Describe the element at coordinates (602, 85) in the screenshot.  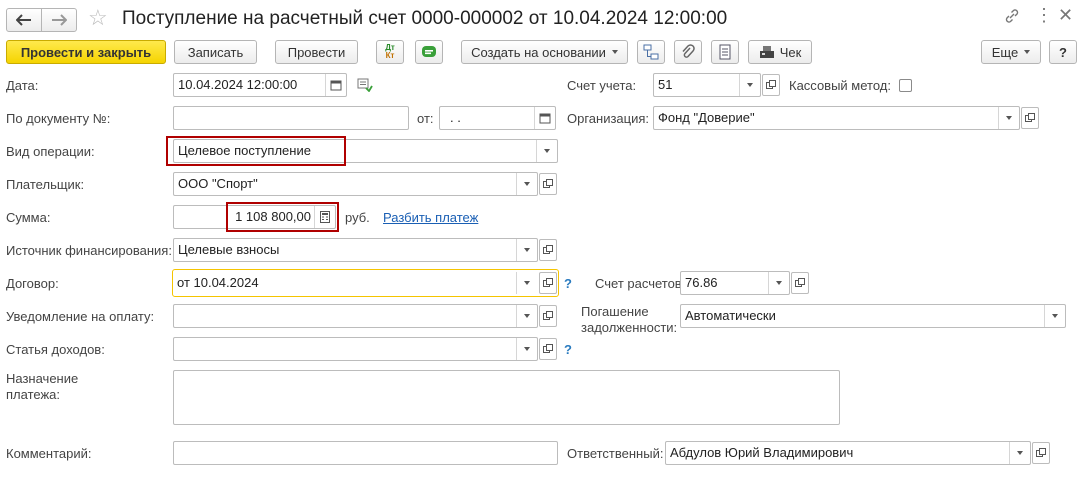
I see `account-label: Счет учета:` at that location.